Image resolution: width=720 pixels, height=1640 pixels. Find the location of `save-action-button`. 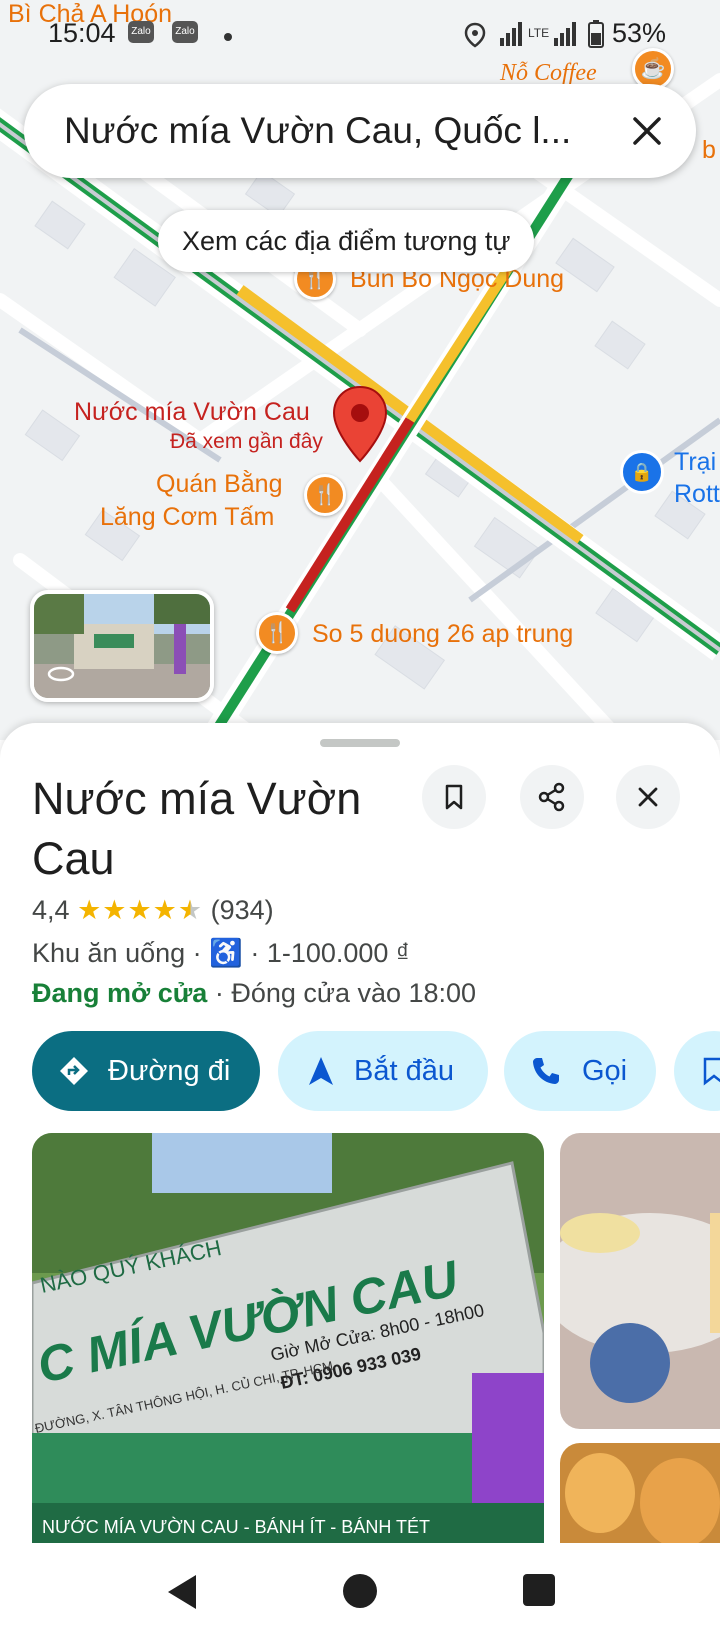

save-action-button is located at coordinates (697, 1071).